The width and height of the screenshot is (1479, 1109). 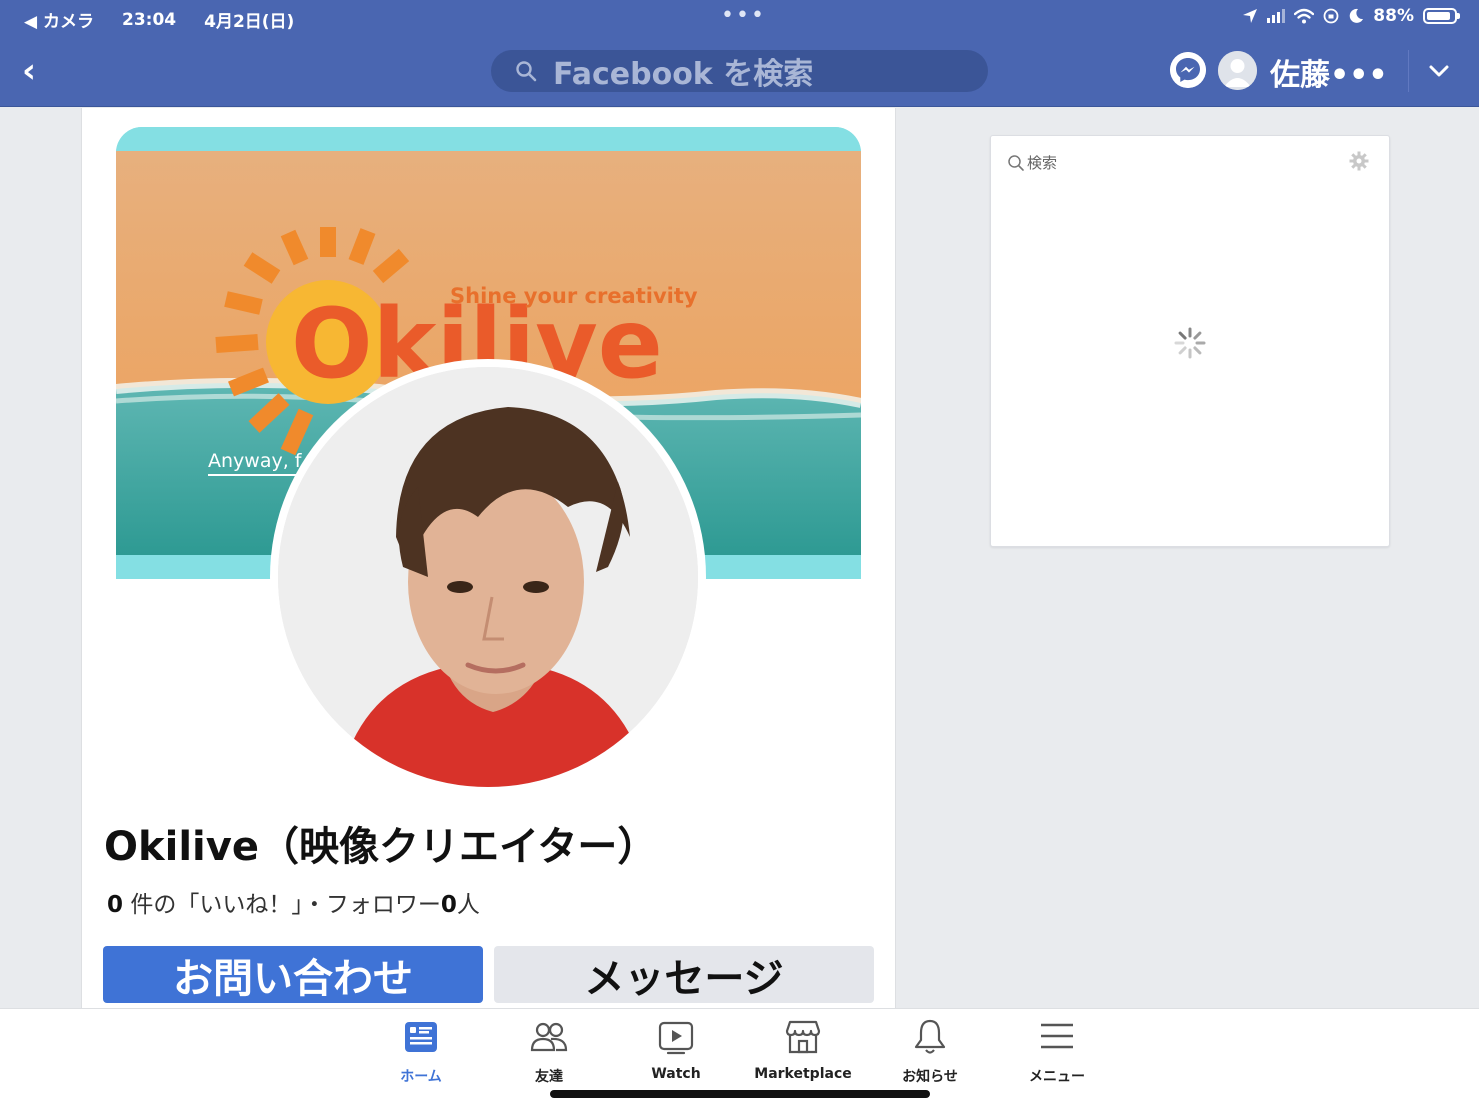 I want to click on back-to-app-link: ◀ カメラ, so click(x=59, y=19).